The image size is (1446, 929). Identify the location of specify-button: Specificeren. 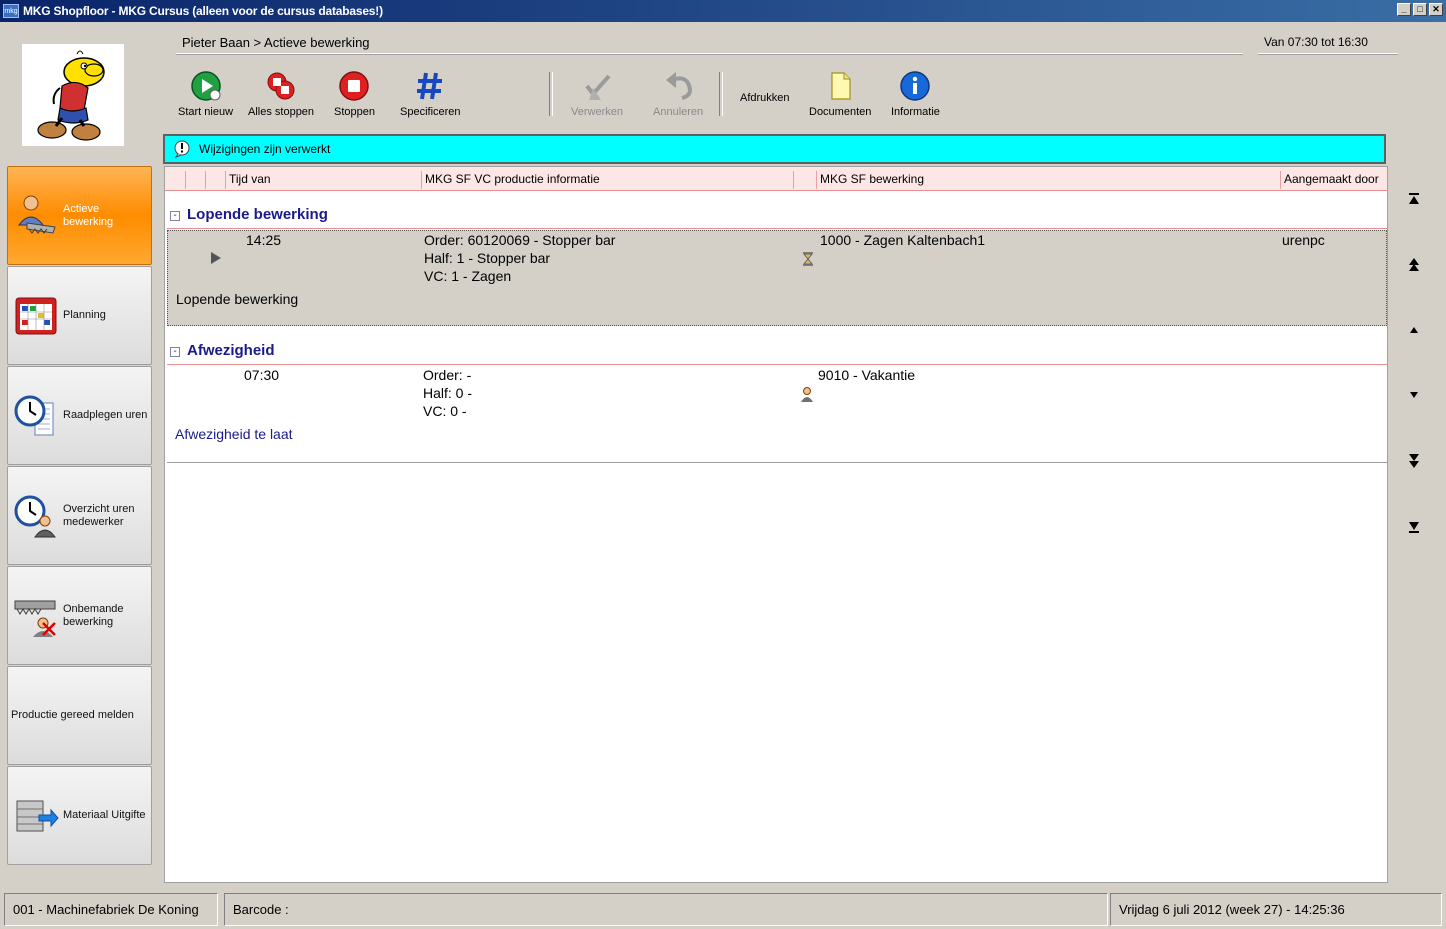
(430, 96).